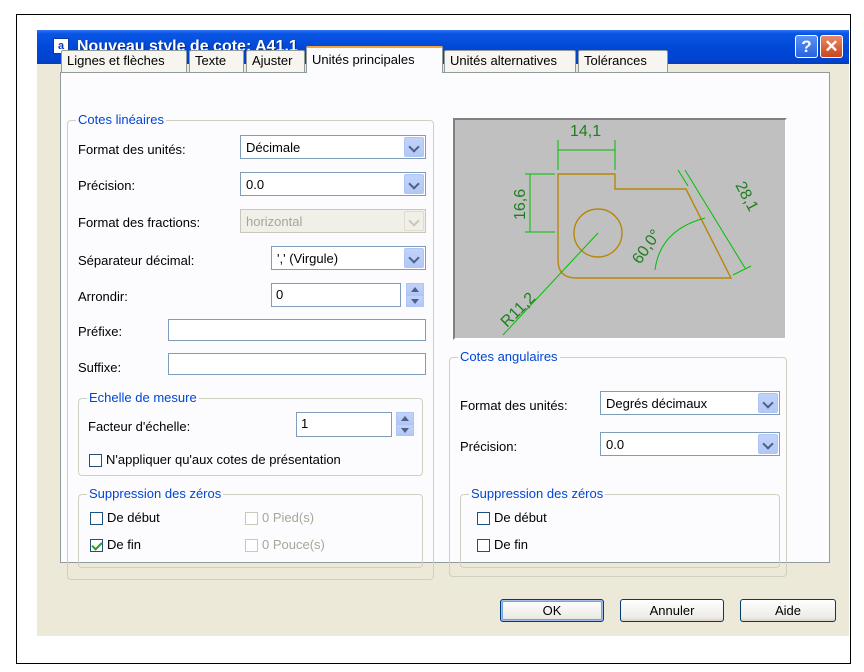 This screenshot has height=672, width=864. I want to click on scale-factor-label: Facteur d'échelle:, so click(139, 426).